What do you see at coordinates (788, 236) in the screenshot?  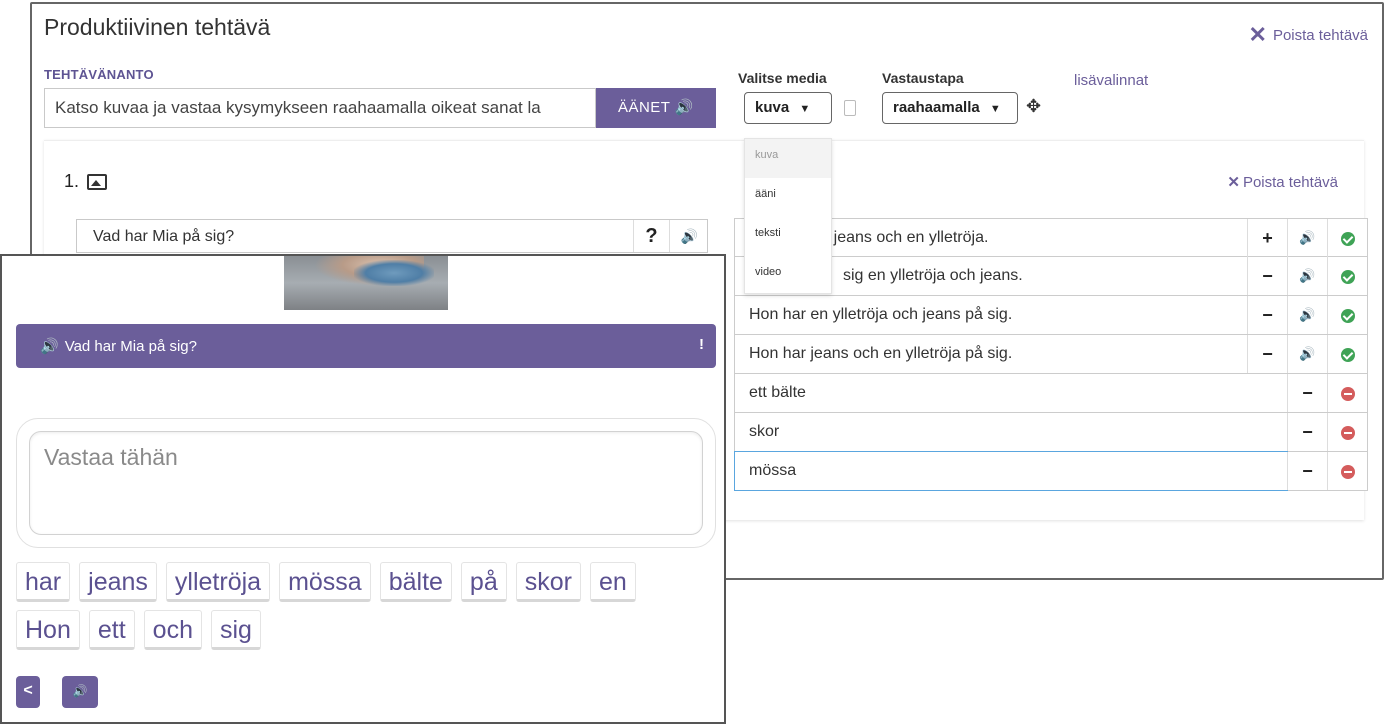 I see `media-option-teksti: teksti` at bounding box center [788, 236].